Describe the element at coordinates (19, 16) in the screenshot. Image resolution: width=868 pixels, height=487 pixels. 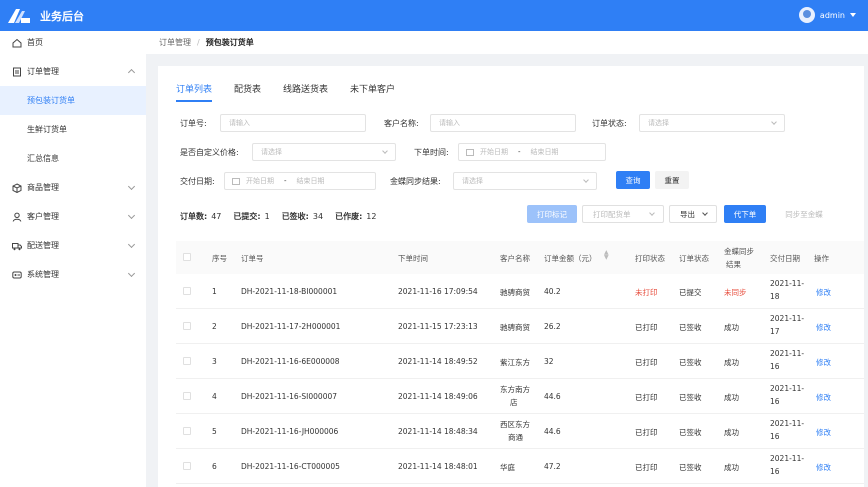
I see `logo-icon` at that location.